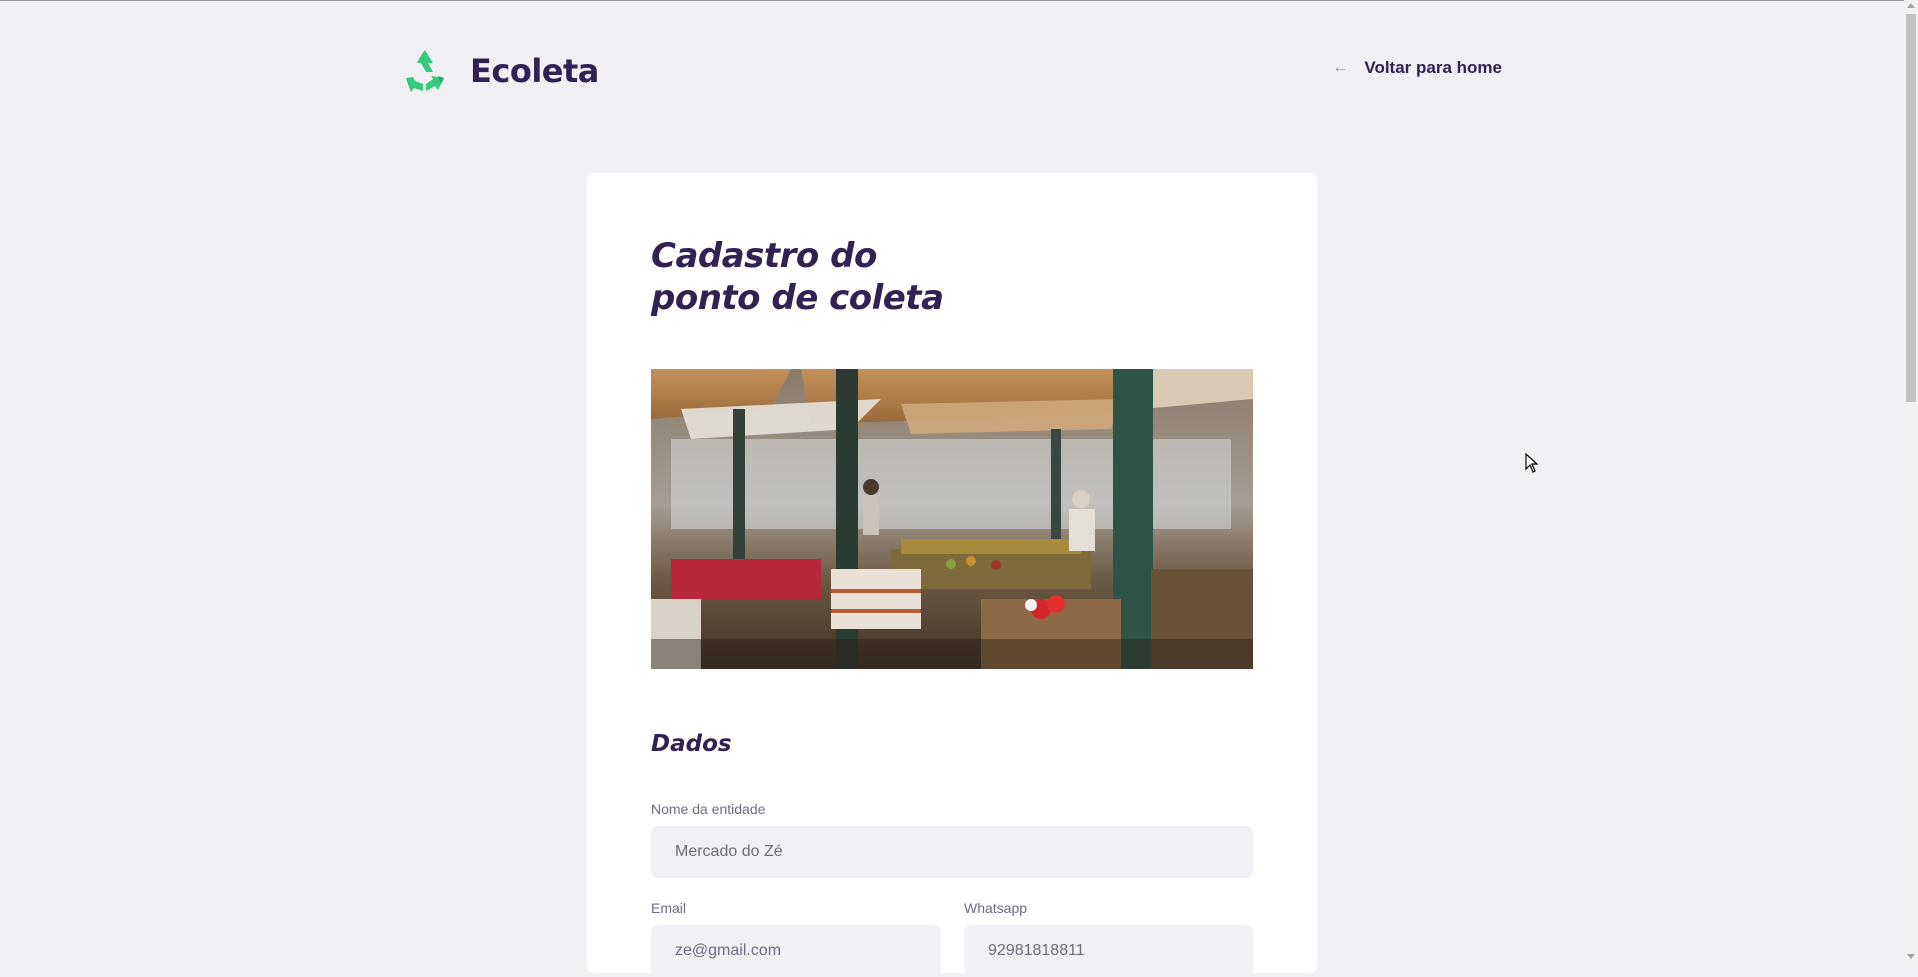 The height and width of the screenshot is (977, 1918). Describe the element at coordinates (811, 277) in the screenshot. I see `page-title: Cadastro do ponto de coleta` at that location.